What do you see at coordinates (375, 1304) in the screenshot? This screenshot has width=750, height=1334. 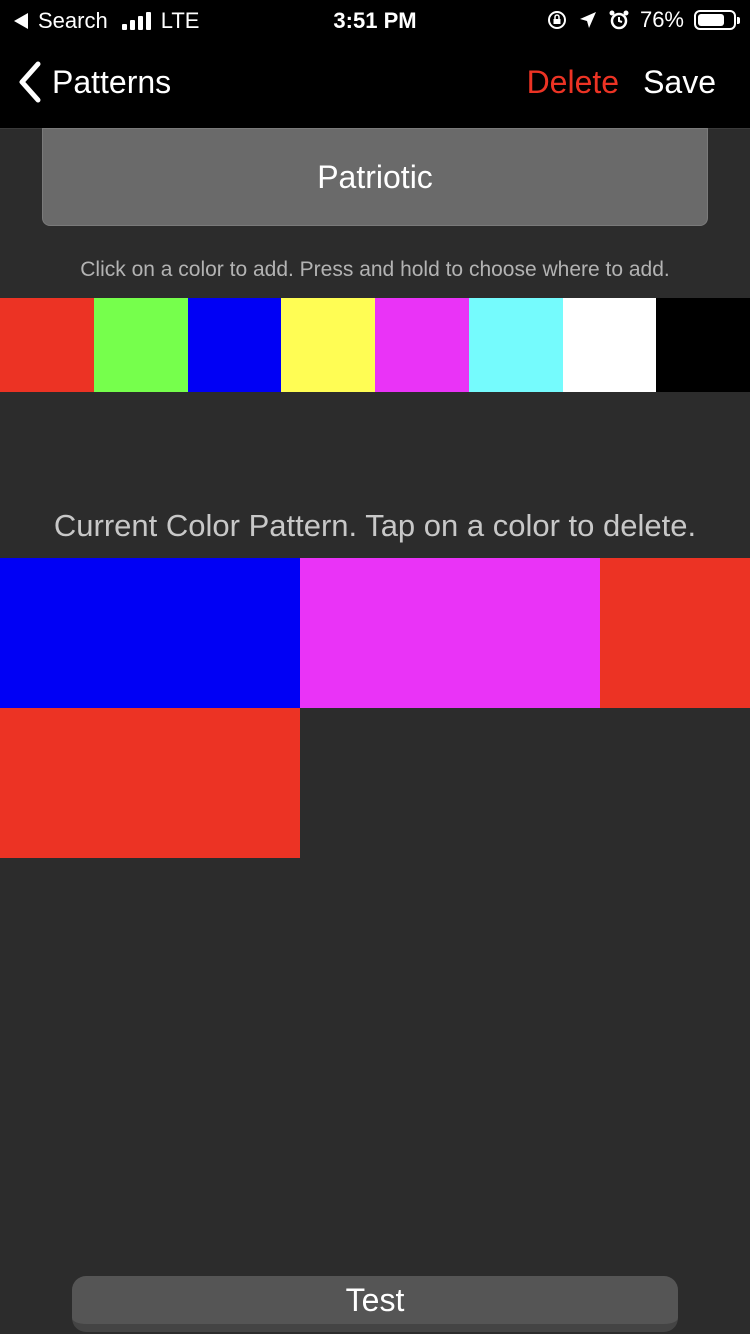 I see `test-button: Test` at bounding box center [375, 1304].